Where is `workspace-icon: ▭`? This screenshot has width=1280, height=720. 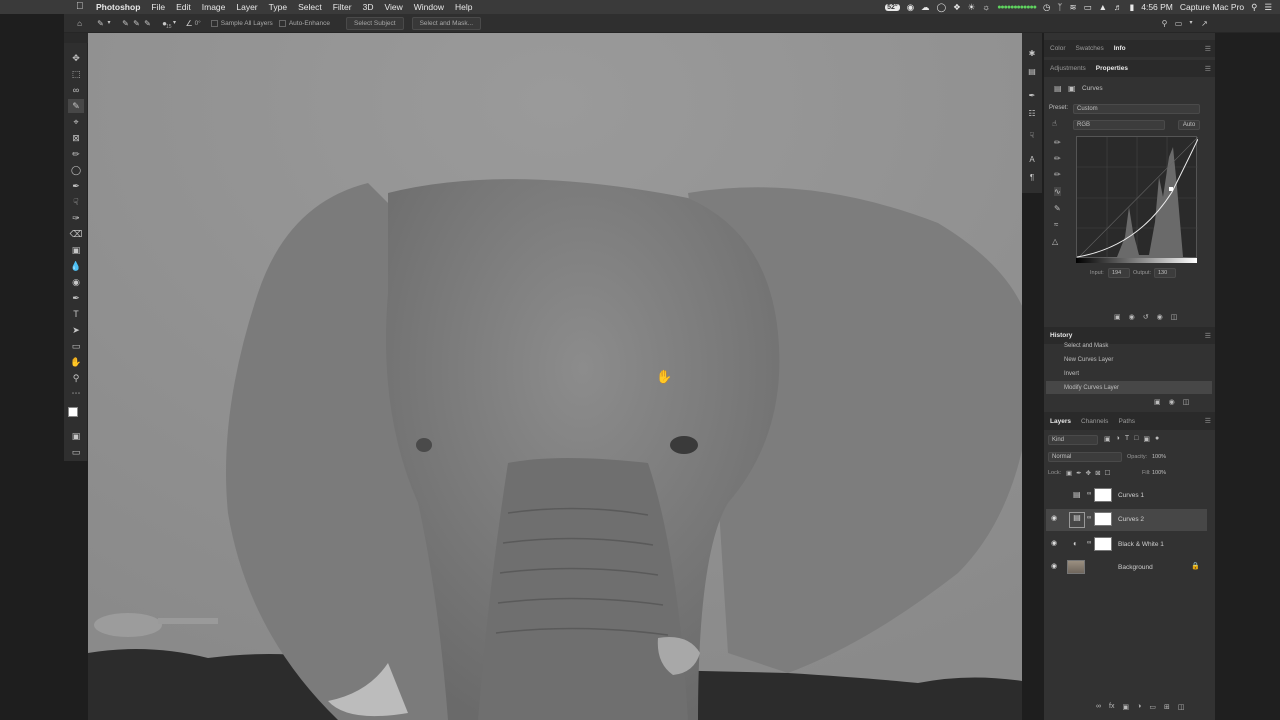
workspace-icon: ▭ is located at coordinates (1178, 23).